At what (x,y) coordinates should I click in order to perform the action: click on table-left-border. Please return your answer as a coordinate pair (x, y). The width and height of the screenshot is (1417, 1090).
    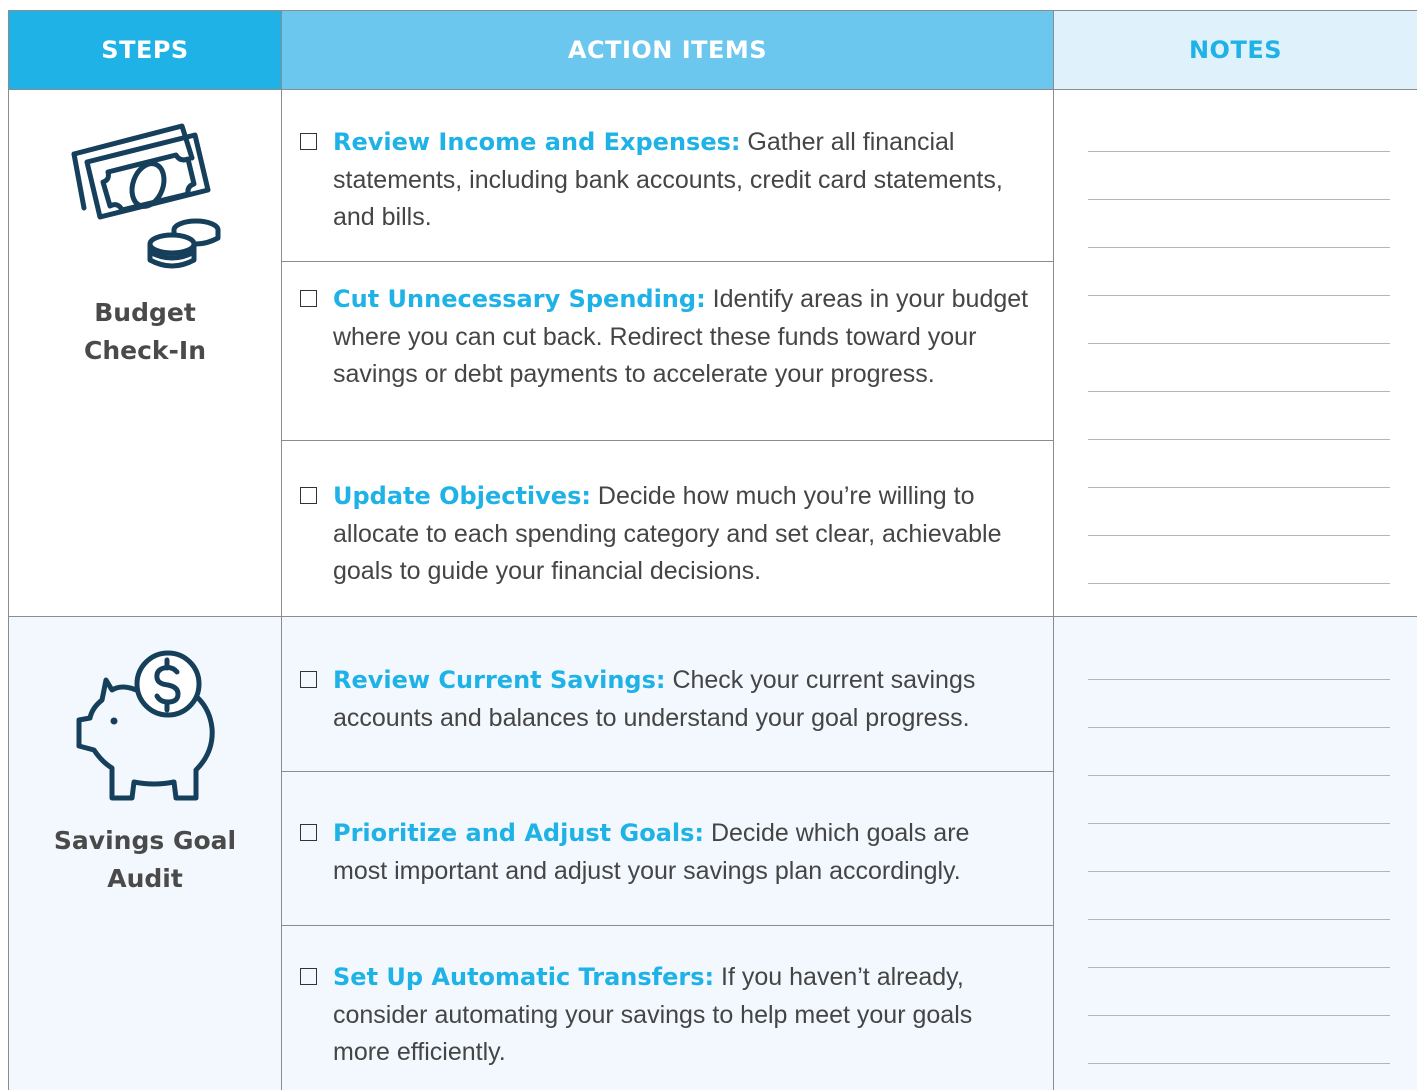
    Looking at the image, I should click on (8, 550).